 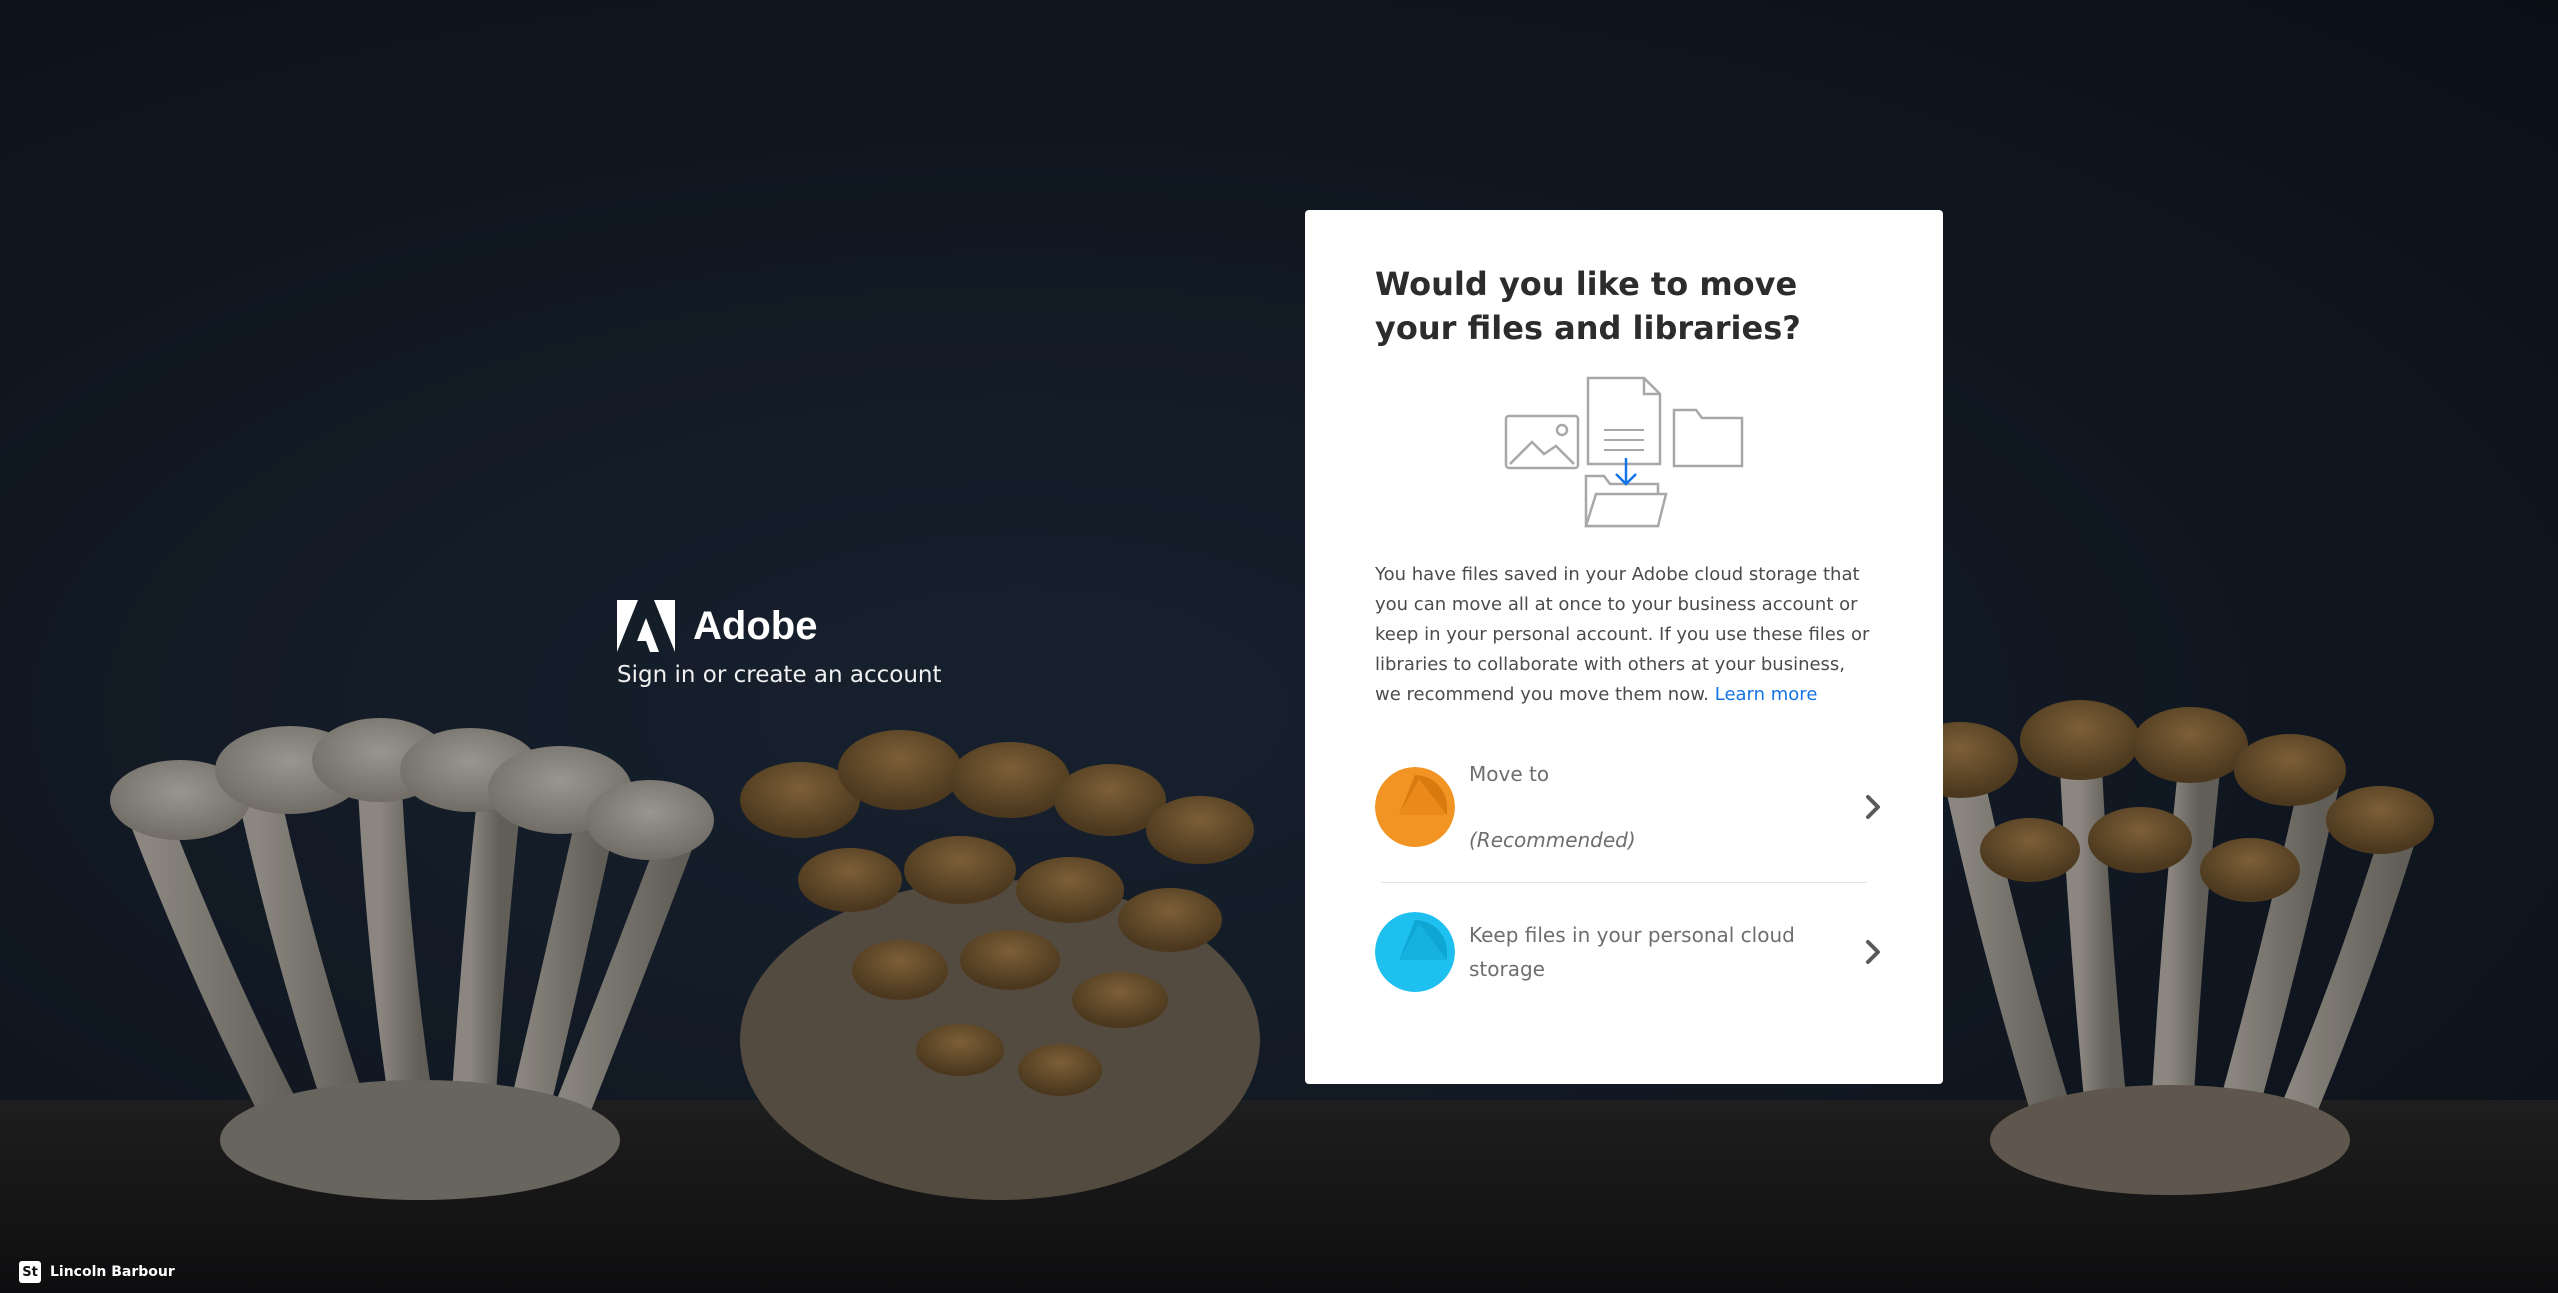 I want to click on move-to-option-text: Move to (Recommended), so click(x=1649, y=807).